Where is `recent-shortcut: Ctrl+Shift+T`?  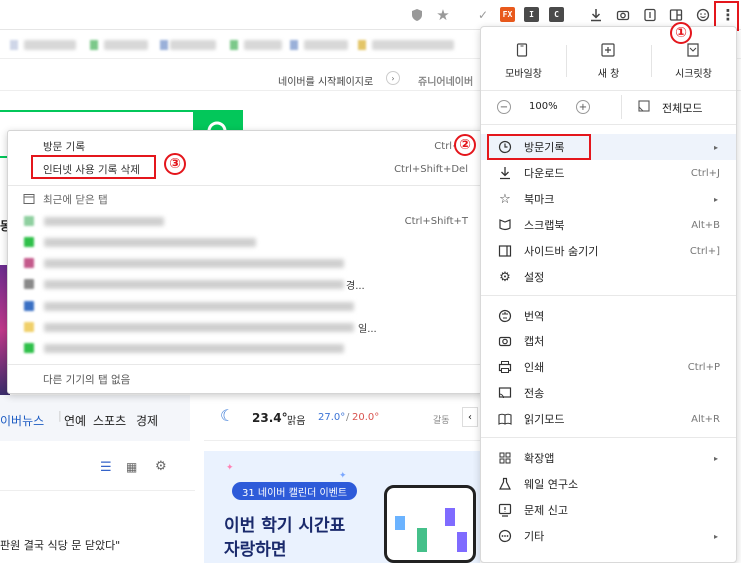
recent-shortcut: Ctrl+Shift+T is located at coordinates (436, 221).